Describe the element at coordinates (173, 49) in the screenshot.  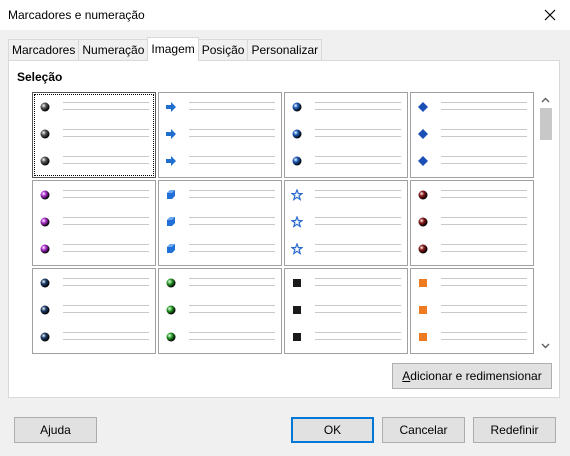
I see `tab-imagem: Imagem` at that location.